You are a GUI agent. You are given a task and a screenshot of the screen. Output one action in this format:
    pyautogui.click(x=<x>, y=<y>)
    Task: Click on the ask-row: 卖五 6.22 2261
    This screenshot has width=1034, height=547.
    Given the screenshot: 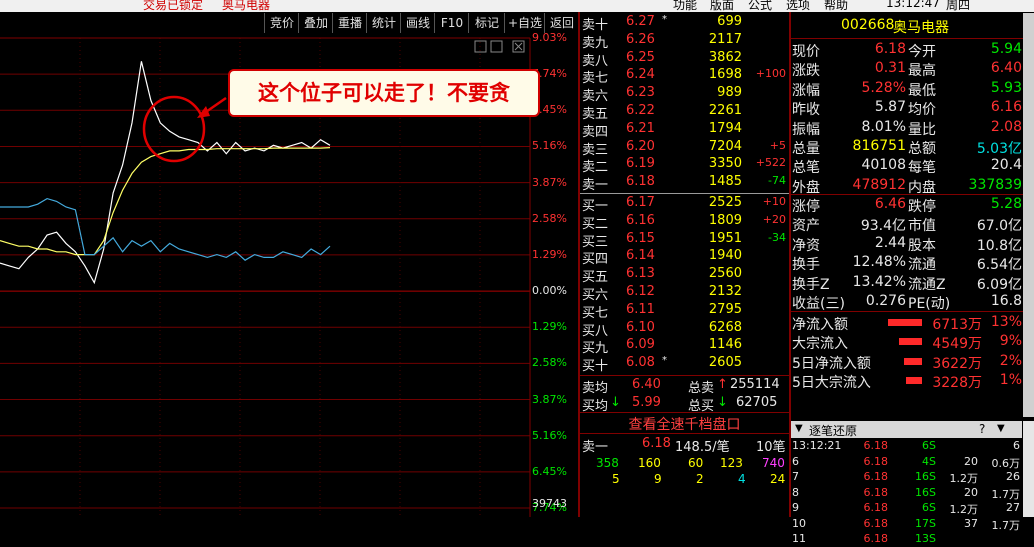 What is the action you would take?
    pyautogui.click(x=685, y=112)
    